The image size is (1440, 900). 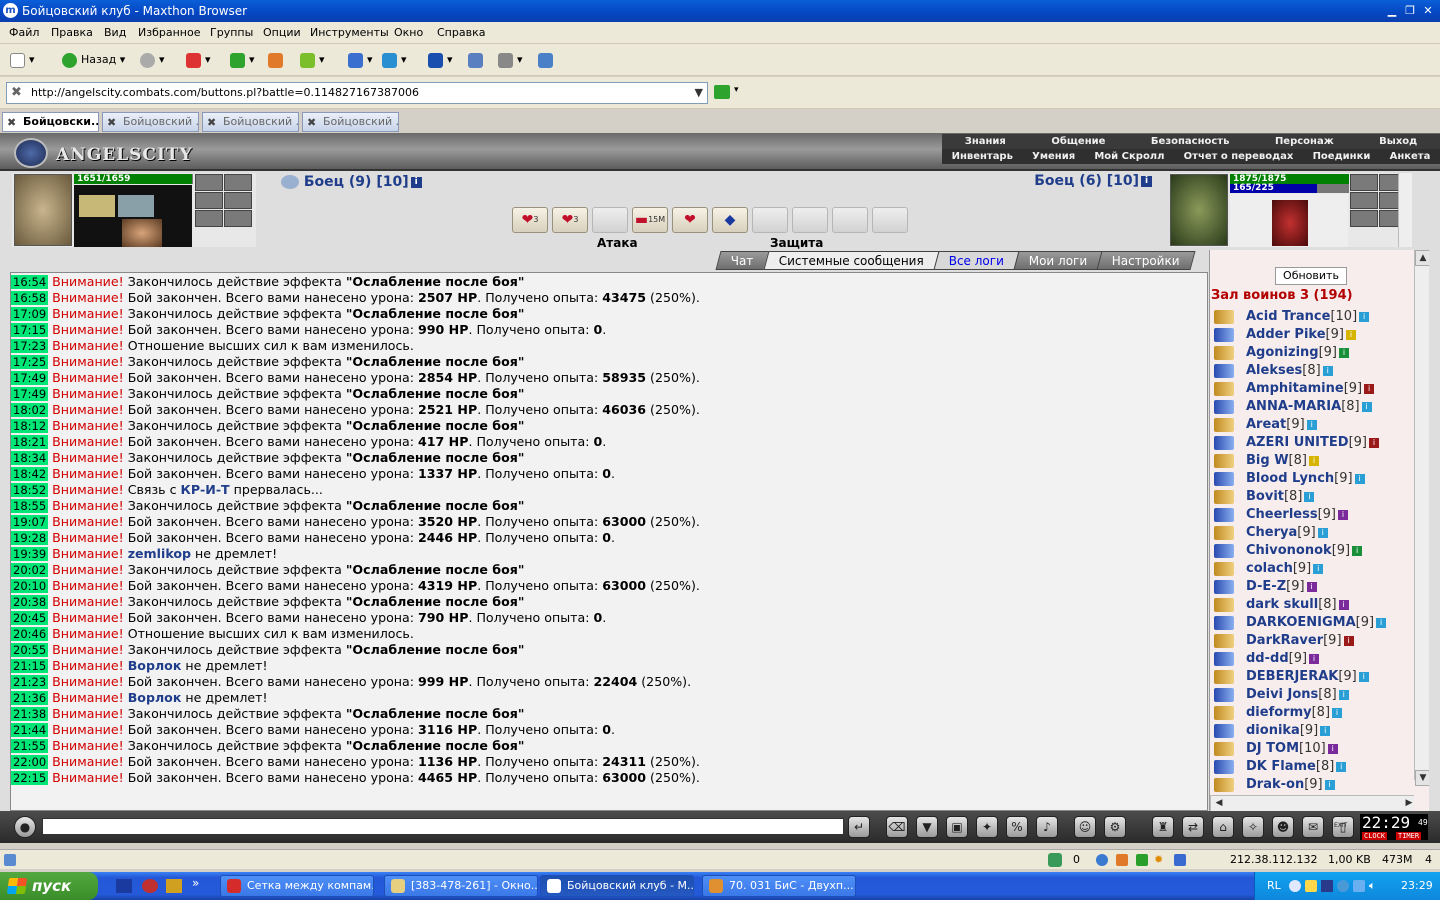 I want to click on menu-communication: Общение, so click(x=1078, y=141).